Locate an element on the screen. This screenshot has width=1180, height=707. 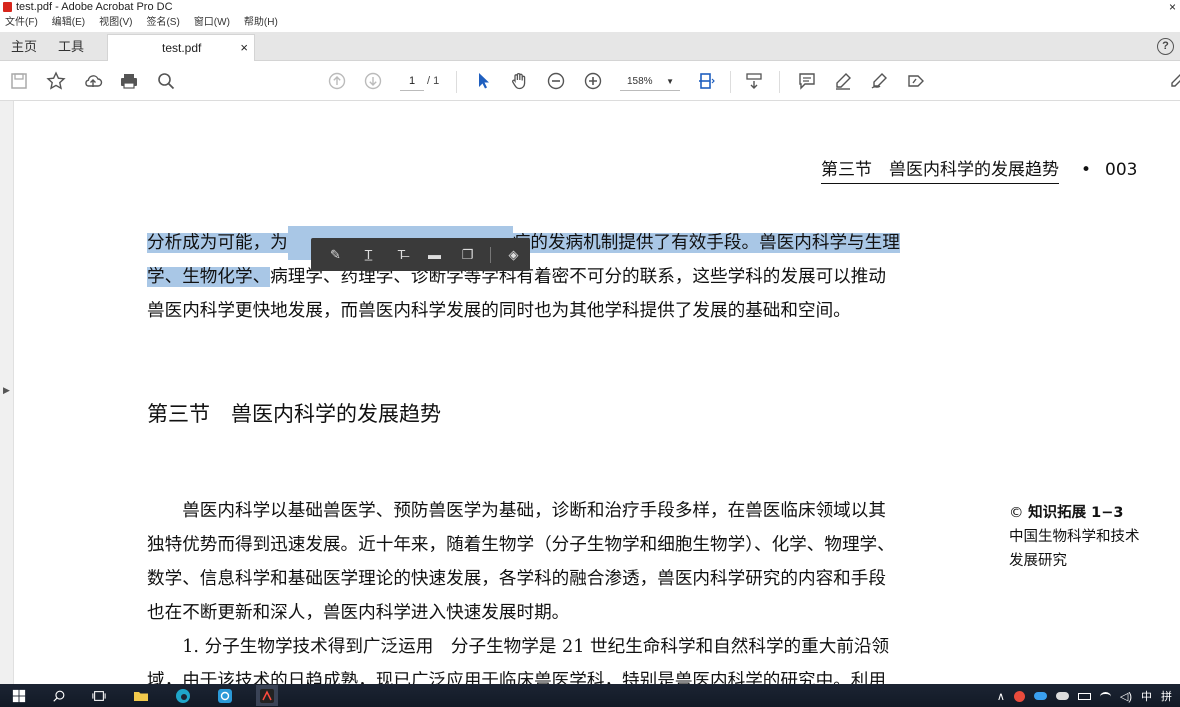
save-icon is located at coordinates (19, 81).